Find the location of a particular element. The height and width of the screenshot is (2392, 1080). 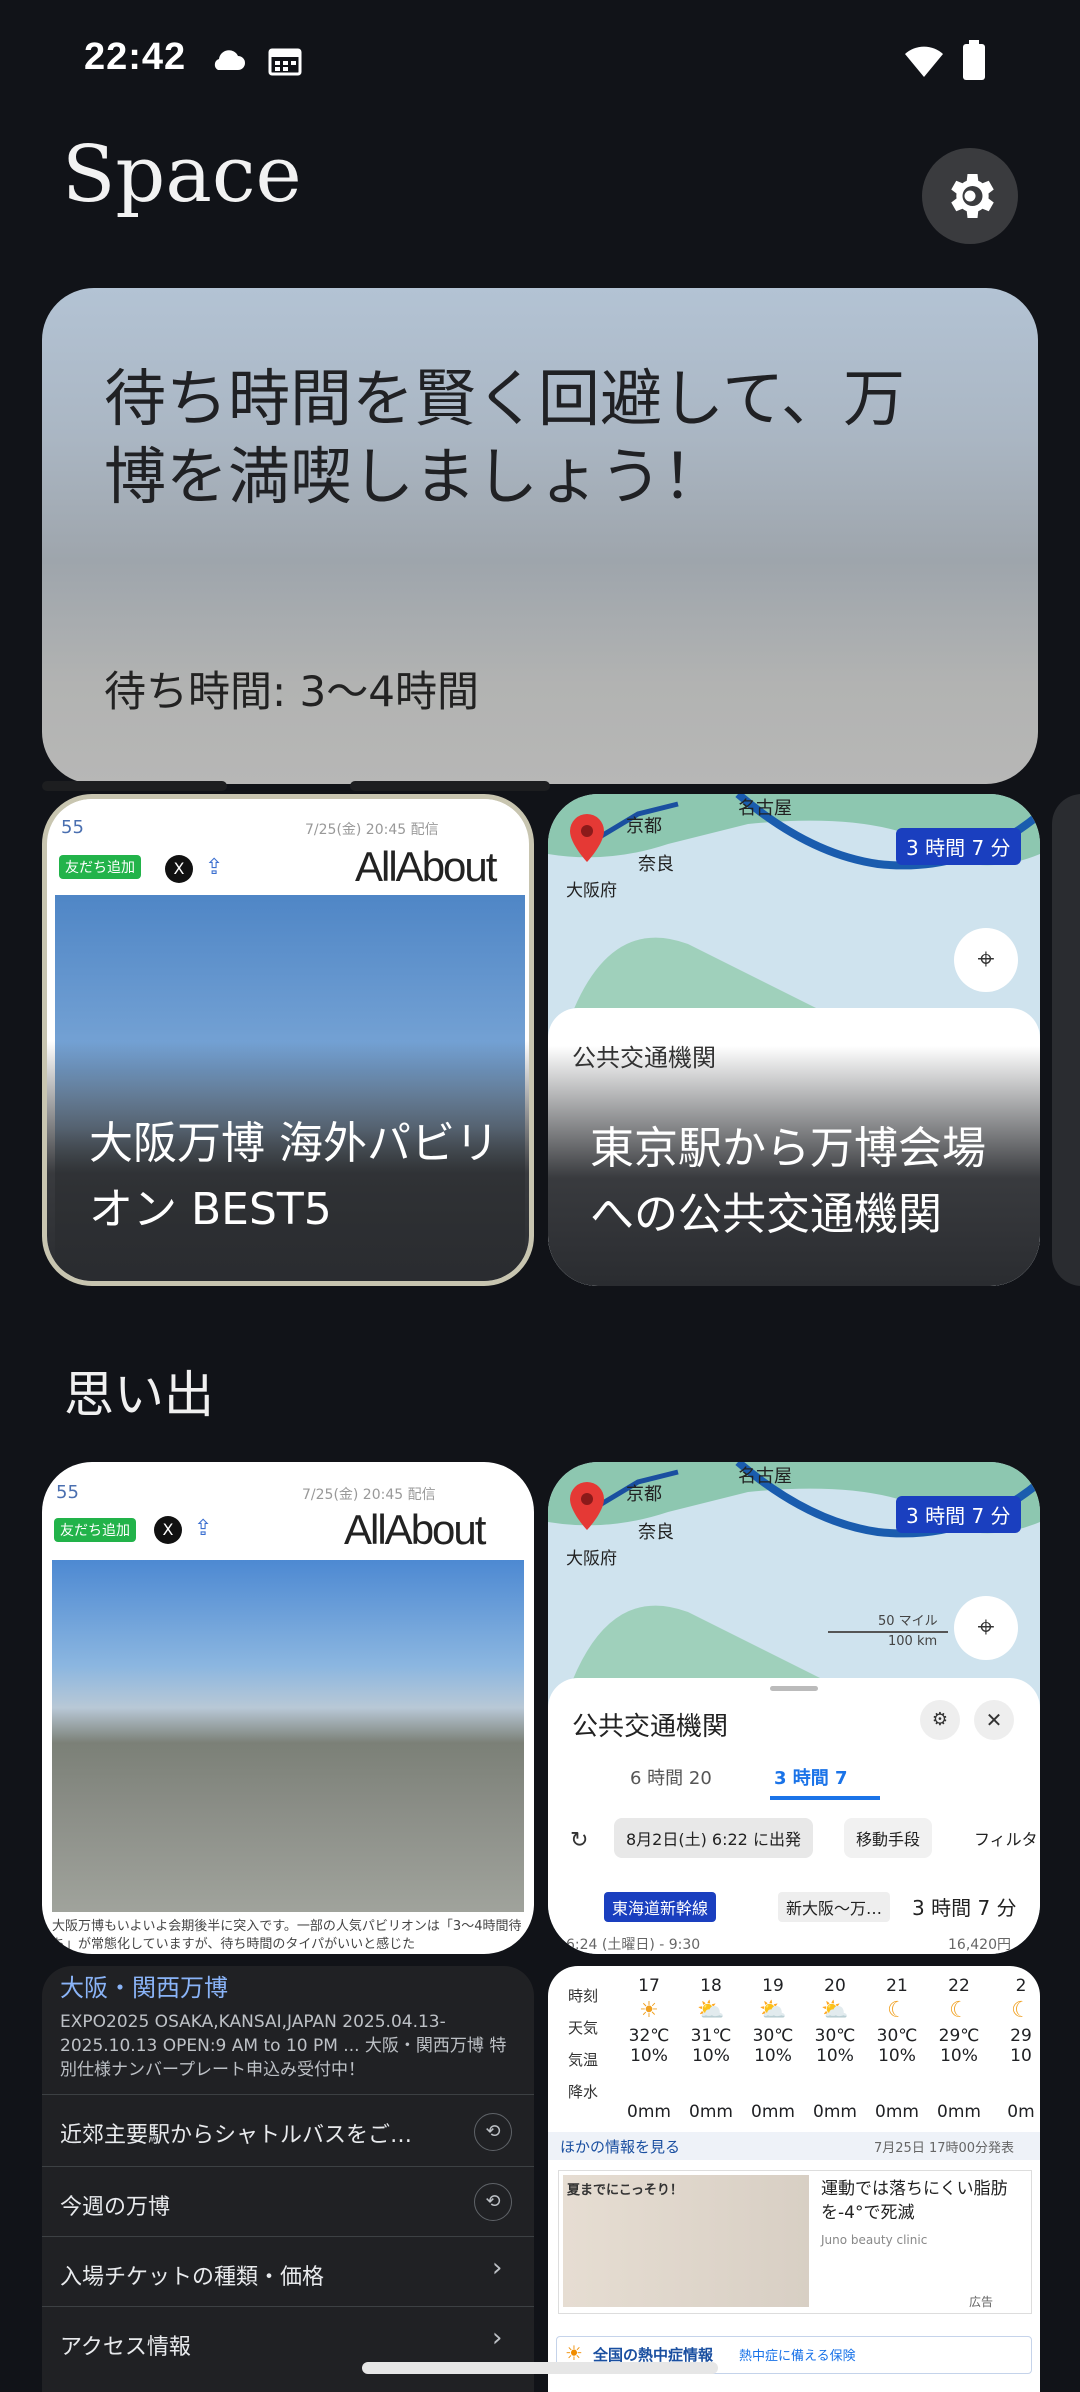

more-info-link: ほかの情報を見る is located at coordinates (620, 2146).